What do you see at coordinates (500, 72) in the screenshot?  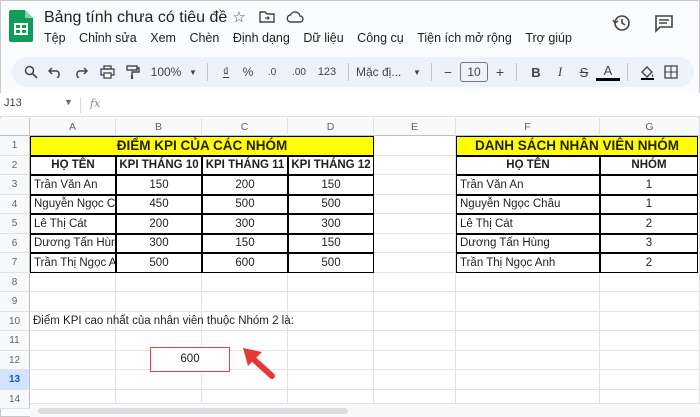 I see `increase-font-size-button: +` at bounding box center [500, 72].